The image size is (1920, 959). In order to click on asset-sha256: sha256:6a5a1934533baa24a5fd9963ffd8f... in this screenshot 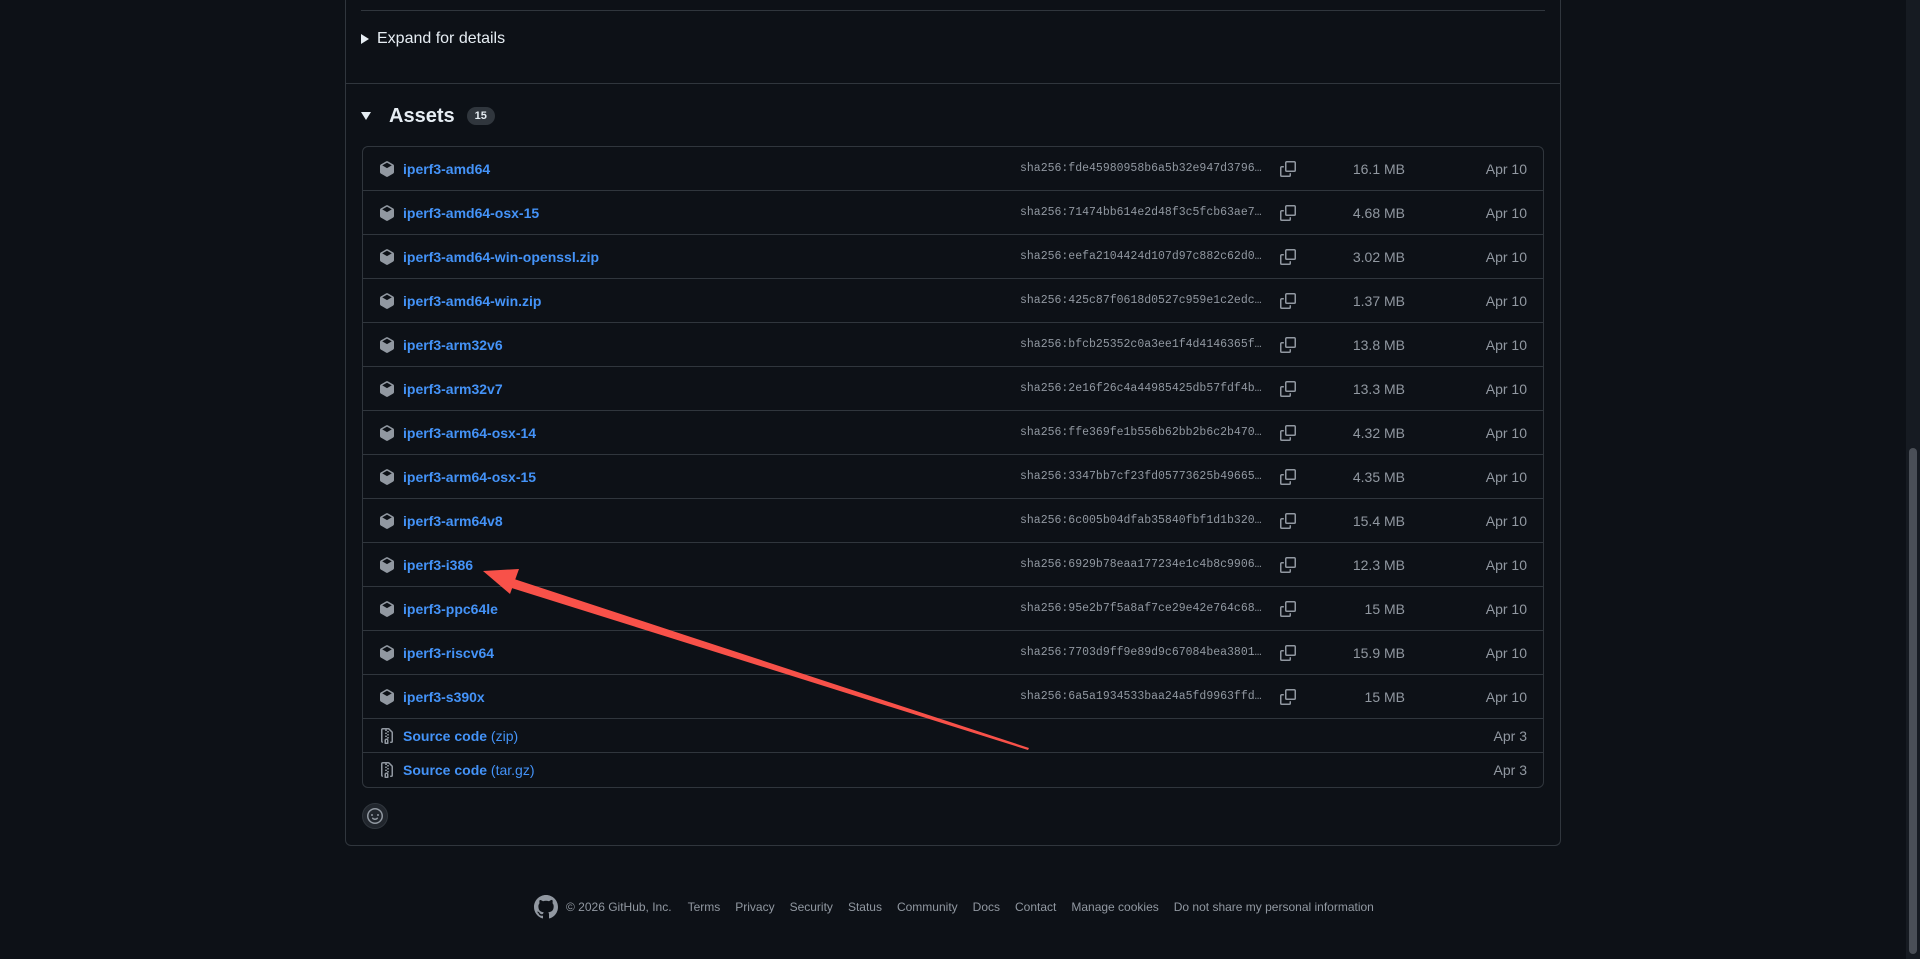, I will do `click(1143, 696)`.